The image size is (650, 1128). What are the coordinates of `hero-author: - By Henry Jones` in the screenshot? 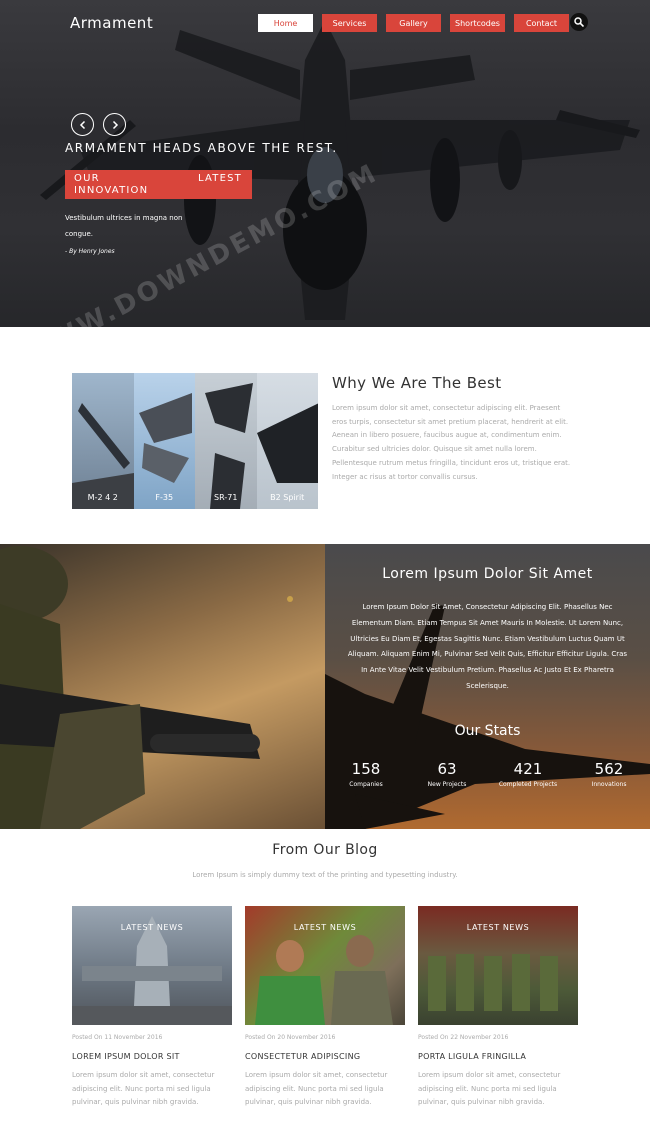 It's located at (90, 251).